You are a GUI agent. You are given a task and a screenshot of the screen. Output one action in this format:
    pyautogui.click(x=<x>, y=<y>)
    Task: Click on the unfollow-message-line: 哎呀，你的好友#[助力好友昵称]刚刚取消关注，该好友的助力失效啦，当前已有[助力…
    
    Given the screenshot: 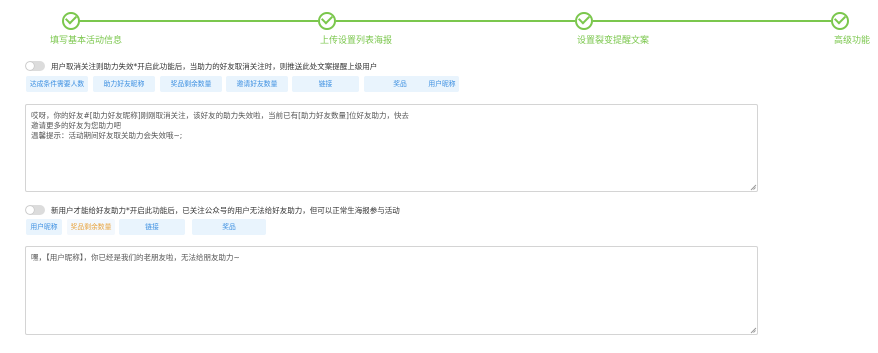 What is the action you would take?
    pyautogui.click(x=220, y=115)
    